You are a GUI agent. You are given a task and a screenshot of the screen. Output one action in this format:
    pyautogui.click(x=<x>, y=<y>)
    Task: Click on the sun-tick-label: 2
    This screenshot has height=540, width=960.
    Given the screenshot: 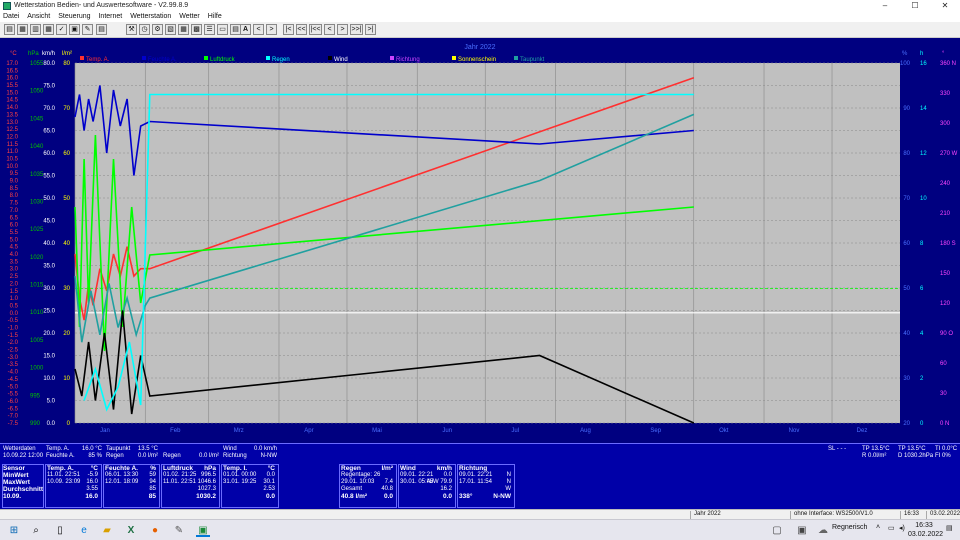 What is the action you would take?
    pyautogui.click(x=922, y=379)
    